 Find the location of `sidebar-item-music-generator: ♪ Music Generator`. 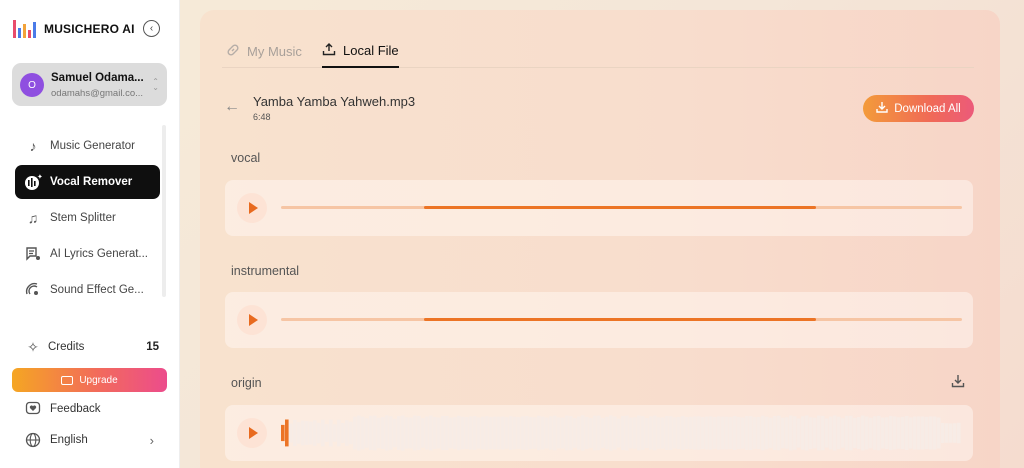

sidebar-item-music-generator: ♪ Music Generator is located at coordinates (87, 146).